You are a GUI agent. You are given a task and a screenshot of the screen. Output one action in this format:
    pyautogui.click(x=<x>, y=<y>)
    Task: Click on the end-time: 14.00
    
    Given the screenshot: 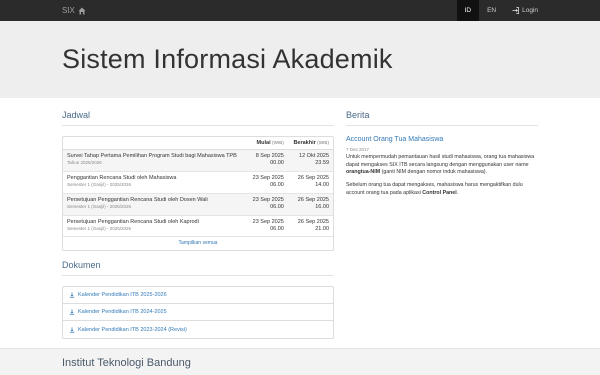 What is the action you would take?
    pyautogui.click(x=322, y=185)
    